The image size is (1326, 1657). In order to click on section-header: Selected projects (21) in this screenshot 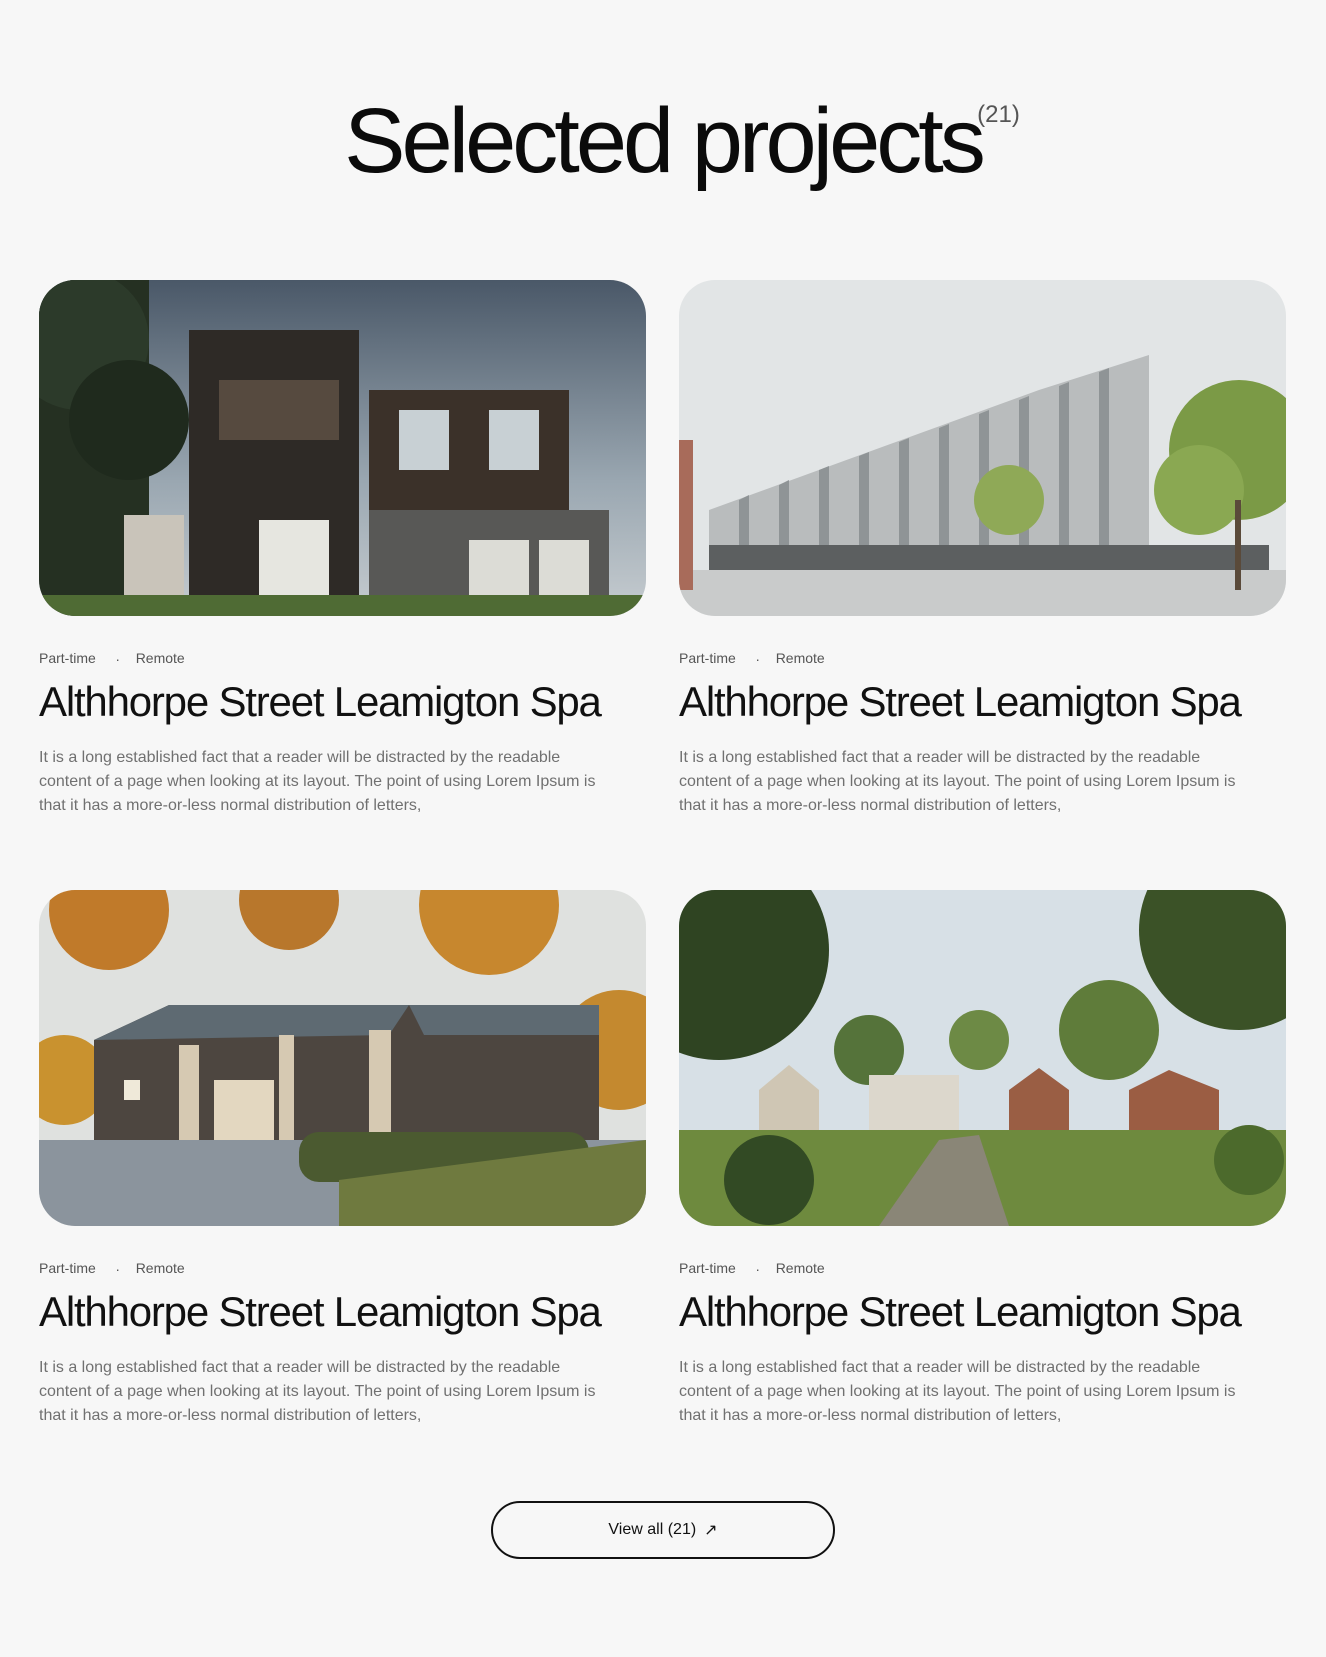, I will do `click(663, 141)`.